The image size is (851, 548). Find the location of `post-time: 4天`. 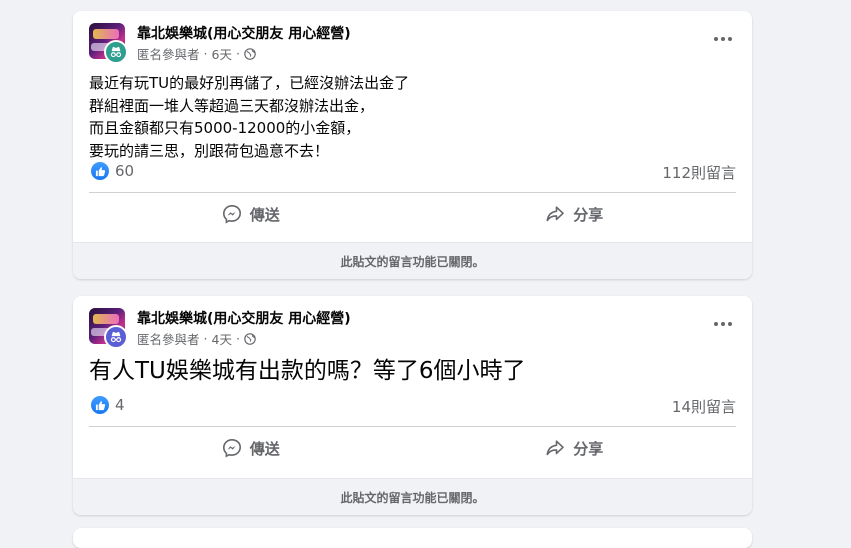

post-time: 4天 is located at coordinates (222, 338).